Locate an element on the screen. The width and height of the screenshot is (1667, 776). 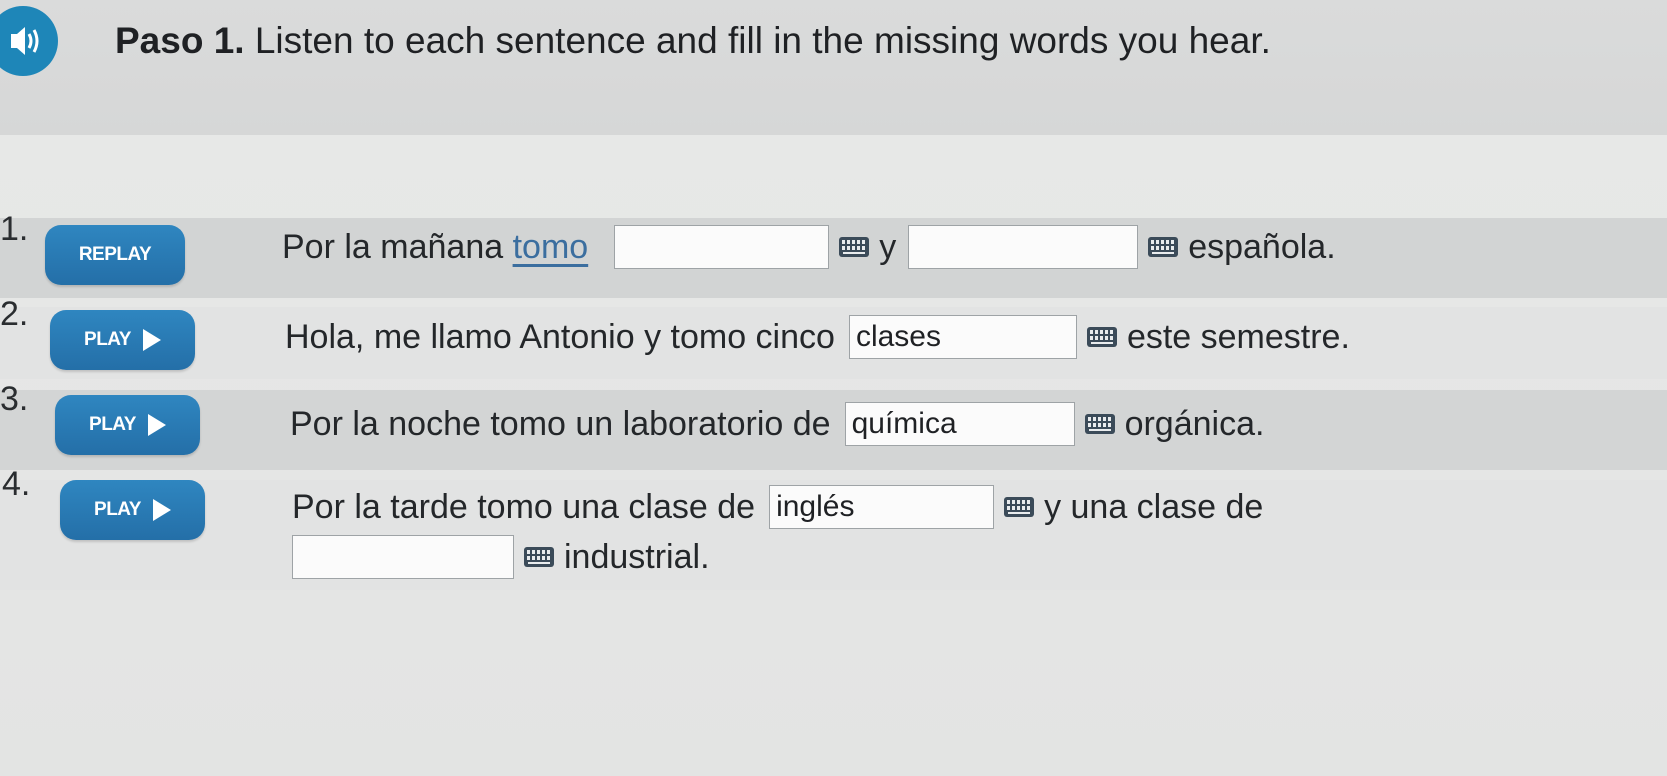
play-button-2: PLAY is located at coordinates (122, 340).